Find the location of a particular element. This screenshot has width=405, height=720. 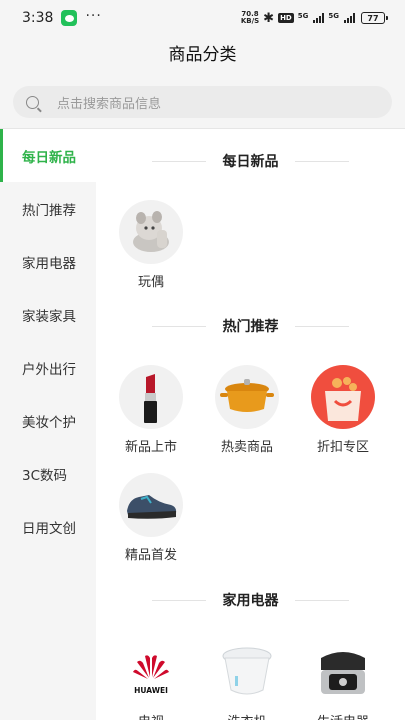

category-cell: 精品首发 is located at coordinates (151, 518).